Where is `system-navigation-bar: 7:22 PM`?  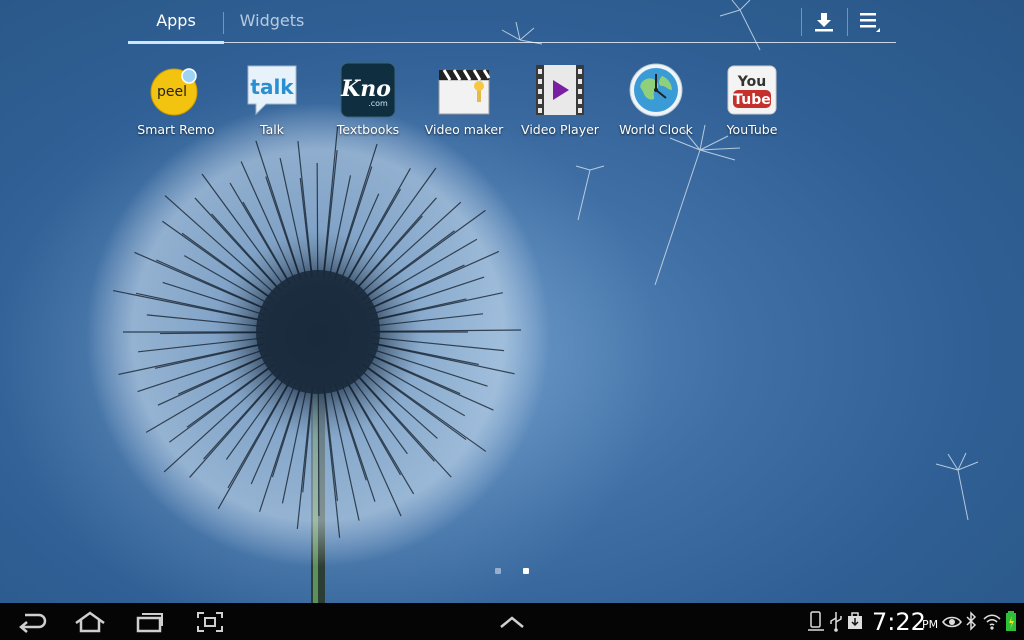
system-navigation-bar: 7:22 PM is located at coordinates (512, 621).